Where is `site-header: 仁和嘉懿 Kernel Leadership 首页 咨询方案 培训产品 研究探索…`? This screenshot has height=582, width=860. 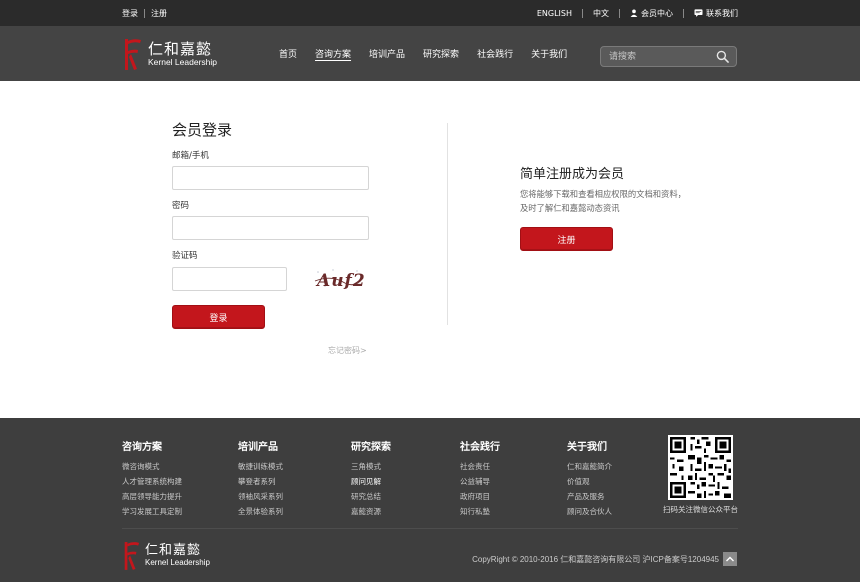 site-header: 仁和嘉懿 Kernel Leadership 首页 咨询方案 培训产品 研究探索… is located at coordinates (430, 53).